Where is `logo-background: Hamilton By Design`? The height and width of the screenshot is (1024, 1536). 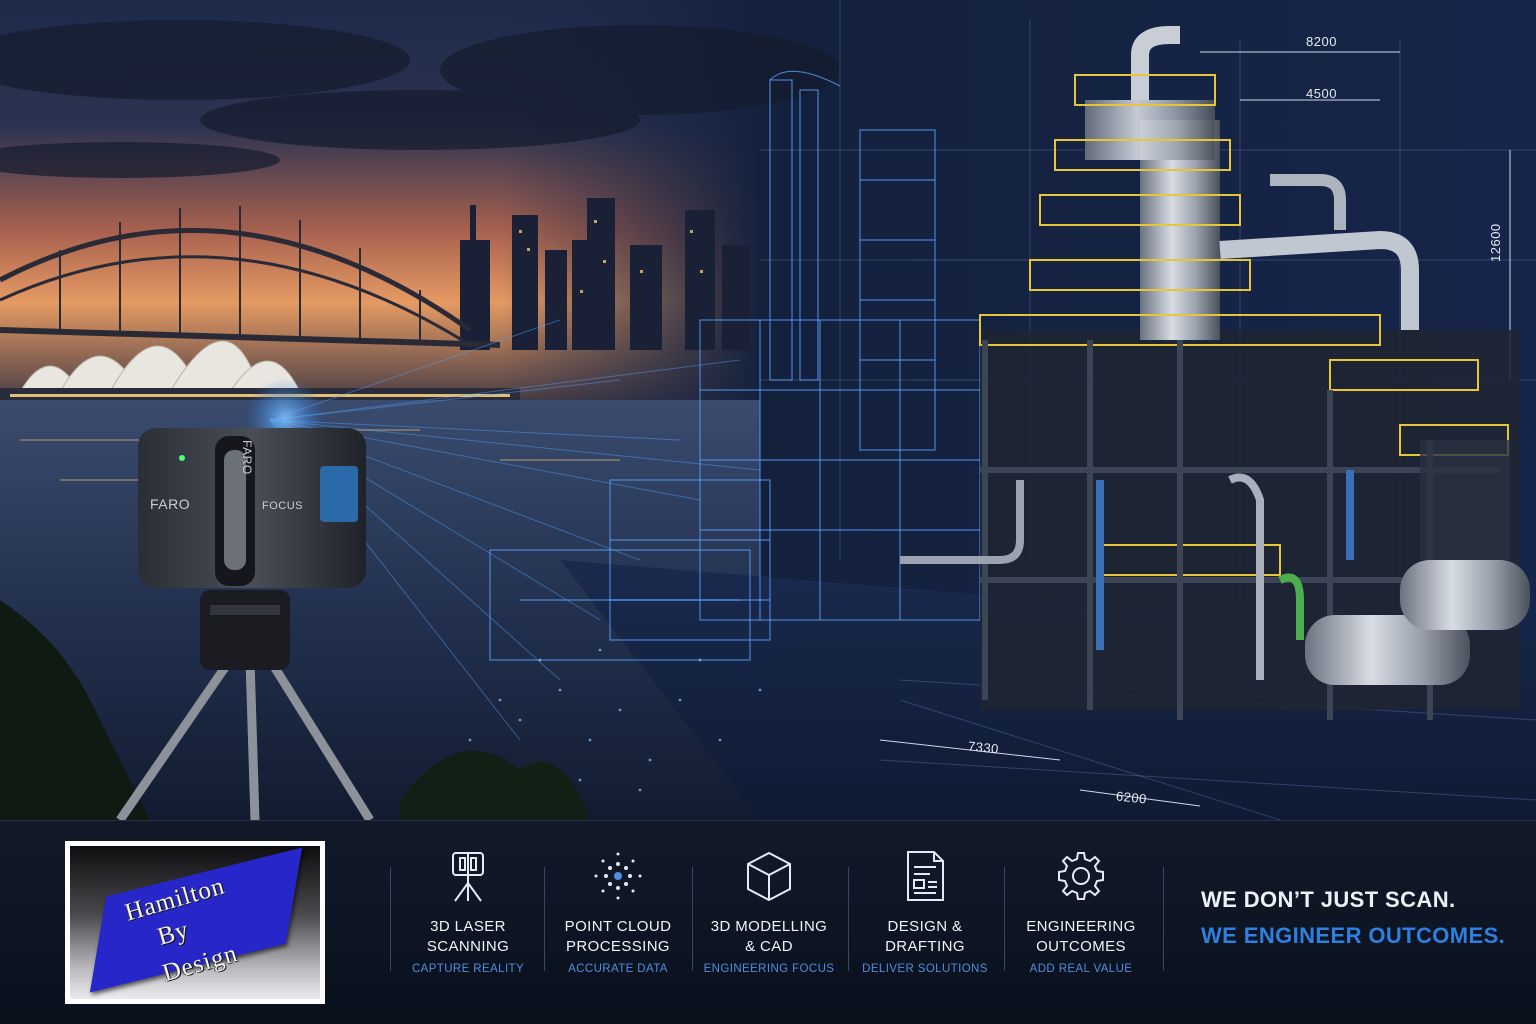
logo-background: Hamilton By Design is located at coordinates (195, 922).